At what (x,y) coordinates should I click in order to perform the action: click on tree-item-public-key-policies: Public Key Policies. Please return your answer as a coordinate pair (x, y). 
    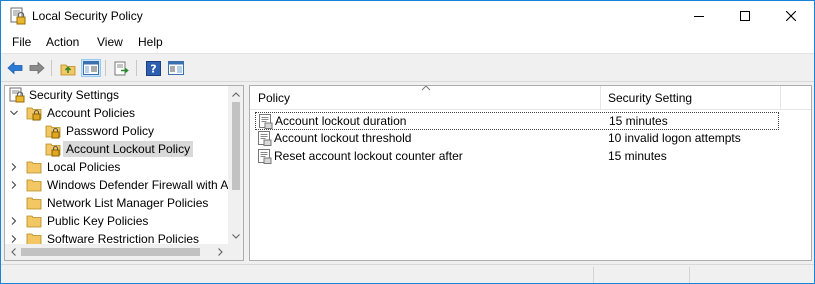
    Looking at the image, I should click on (116, 221).